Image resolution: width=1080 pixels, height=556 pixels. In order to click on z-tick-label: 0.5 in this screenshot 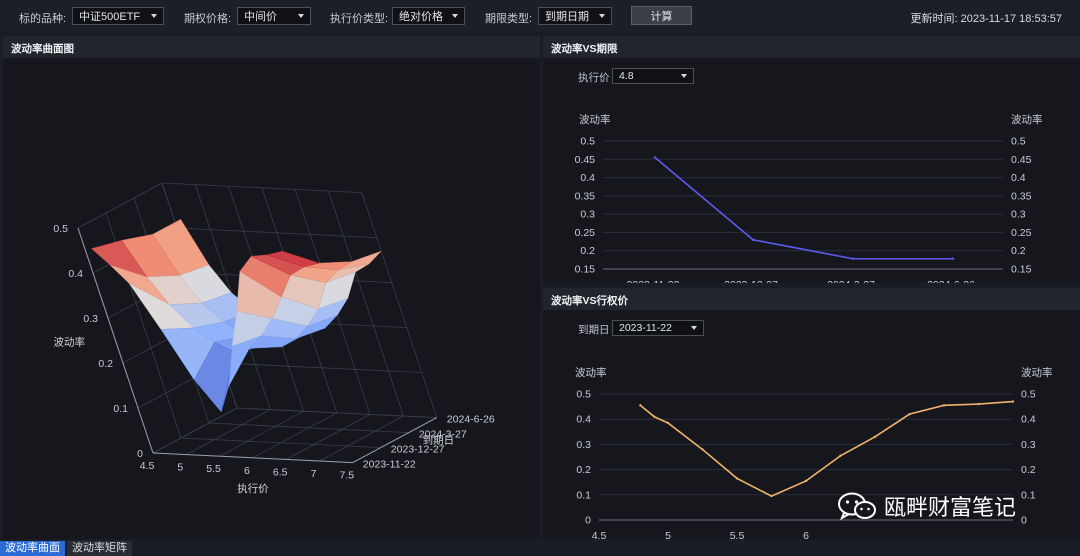, I will do `click(60, 229)`.